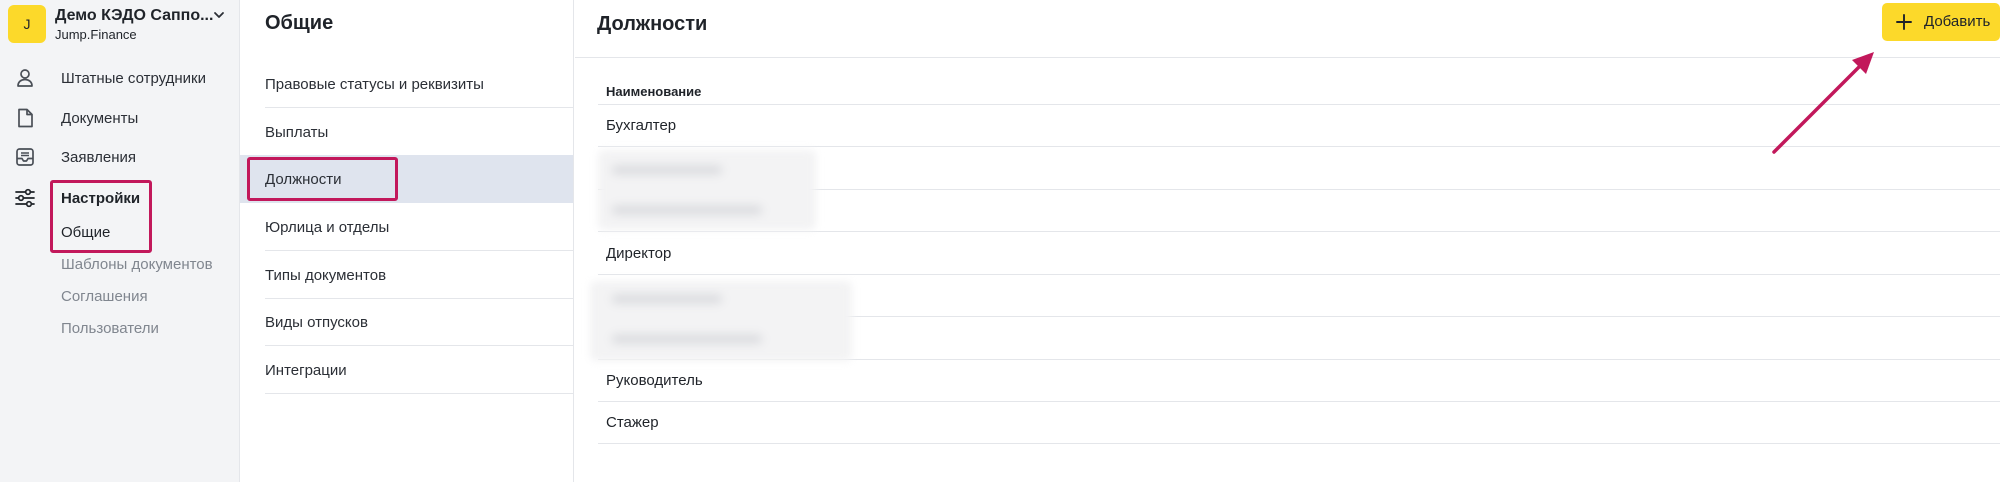 Image resolution: width=2000 pixels, height=482 pixels. I want to click on org-avatar: J, so click(27, 24).